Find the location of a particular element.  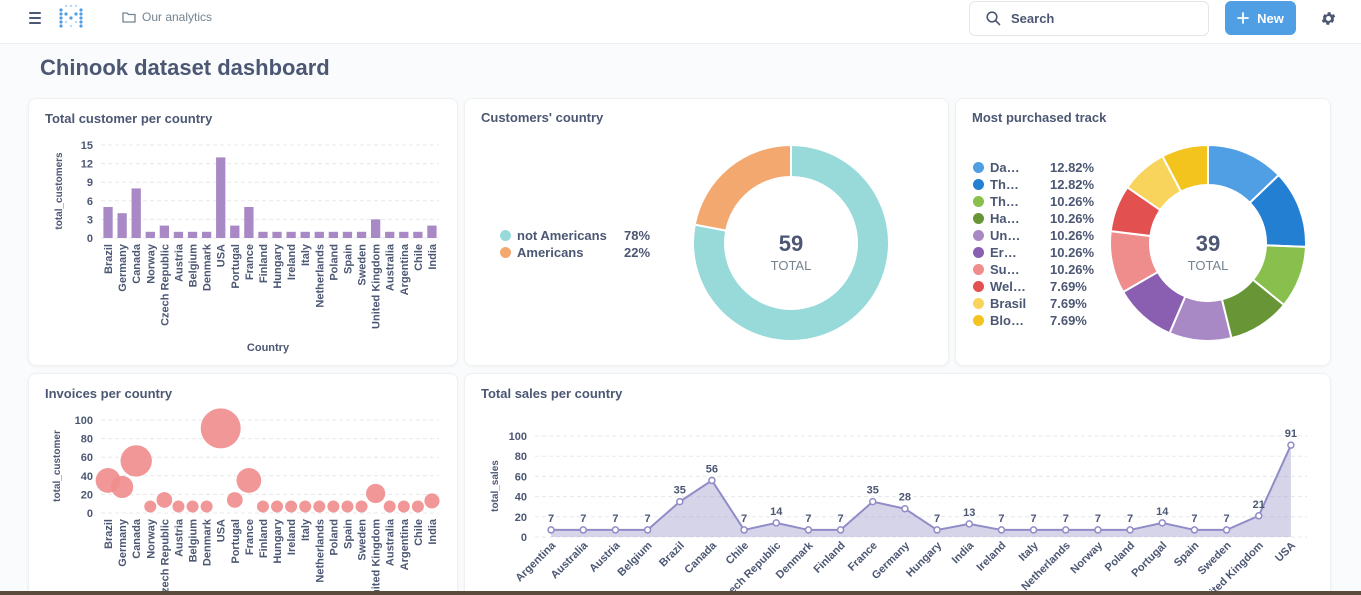

data-label: 14 is located at coordinates (776, 512).